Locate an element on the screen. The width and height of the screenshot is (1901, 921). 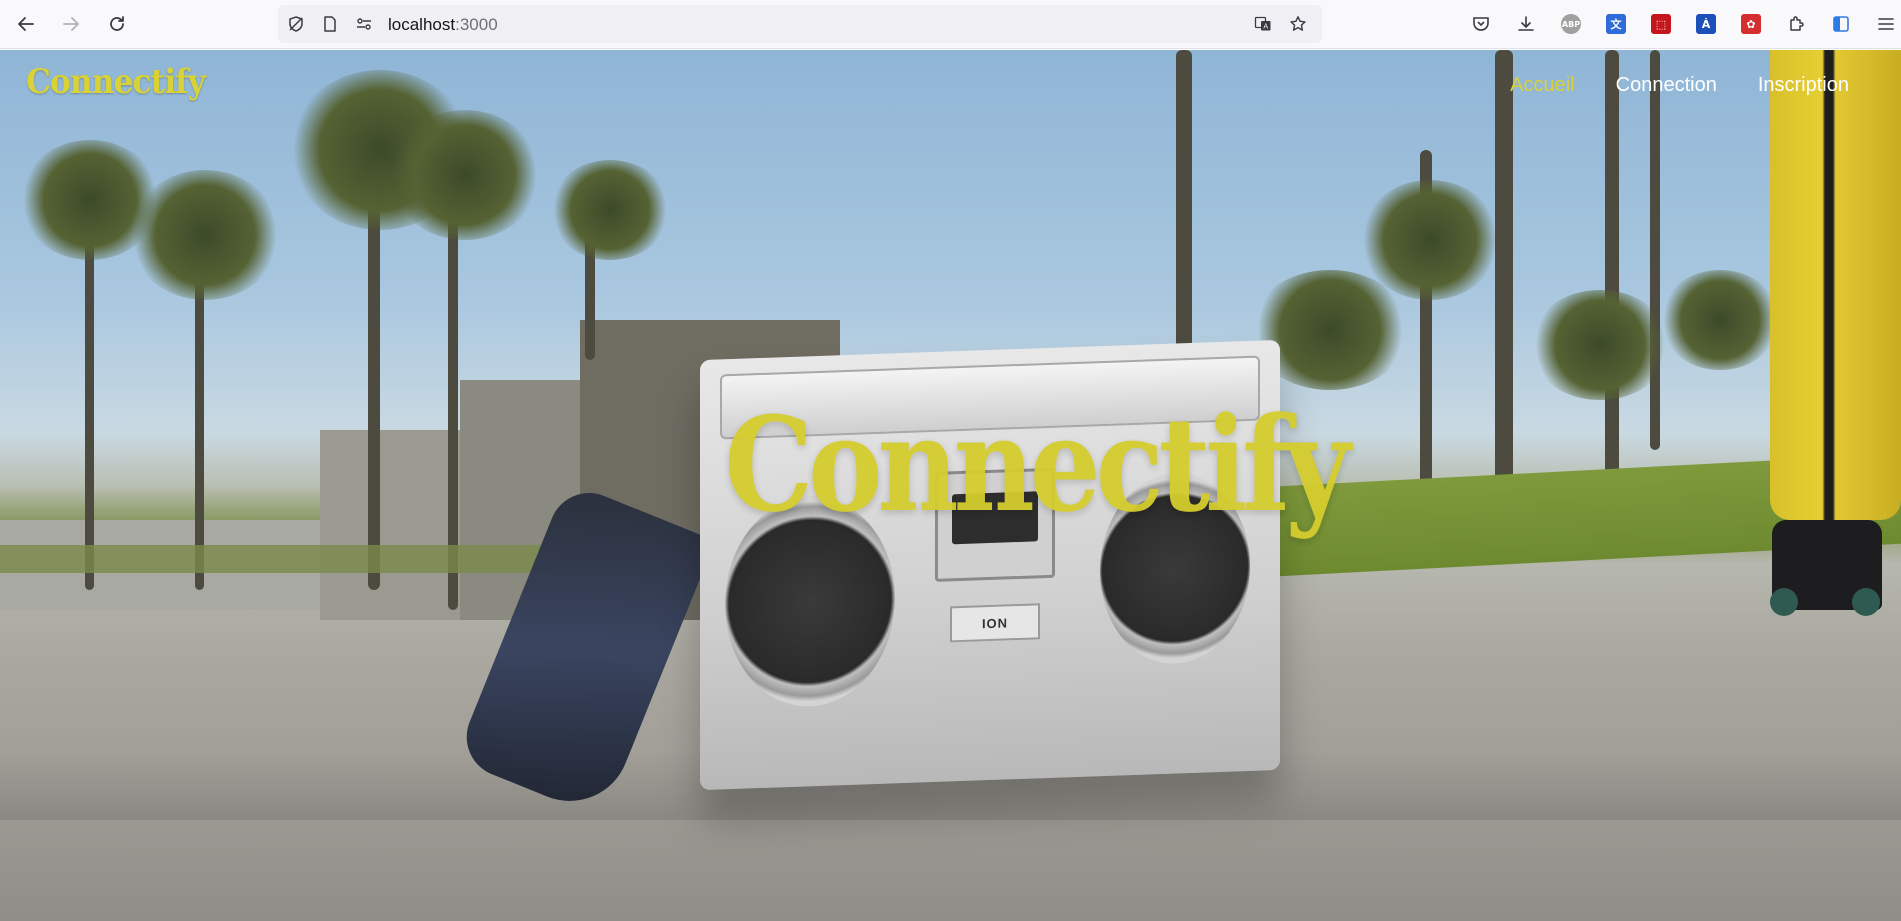
url-bar: localhost:3000 A is located at coordinates (800, 24).